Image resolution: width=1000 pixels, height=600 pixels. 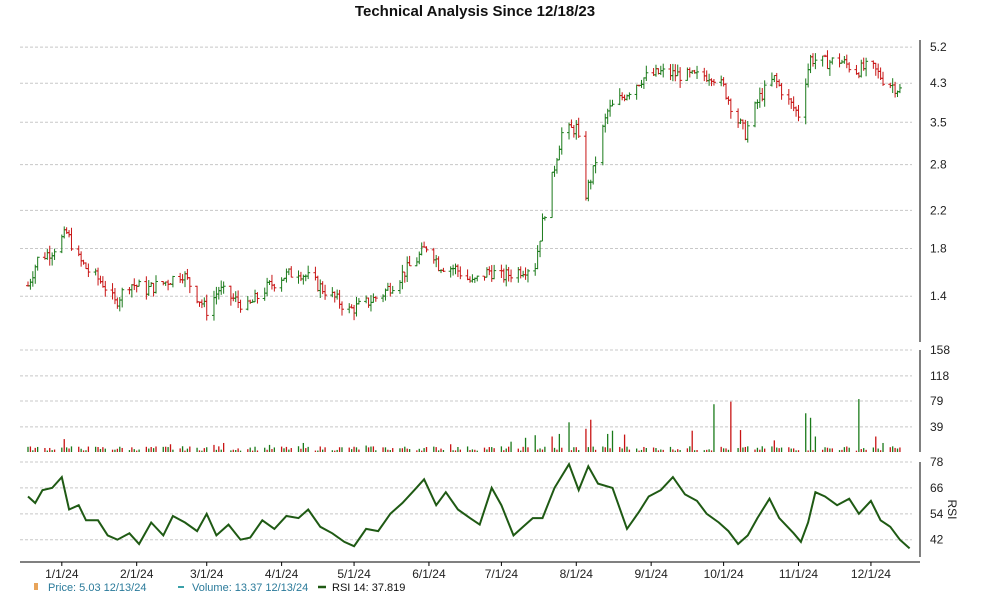 What do you see at coordinates (651, 574) in the screenshot?
I see `x-tick-label: 9/1/24` at bounding box center [651, 574].